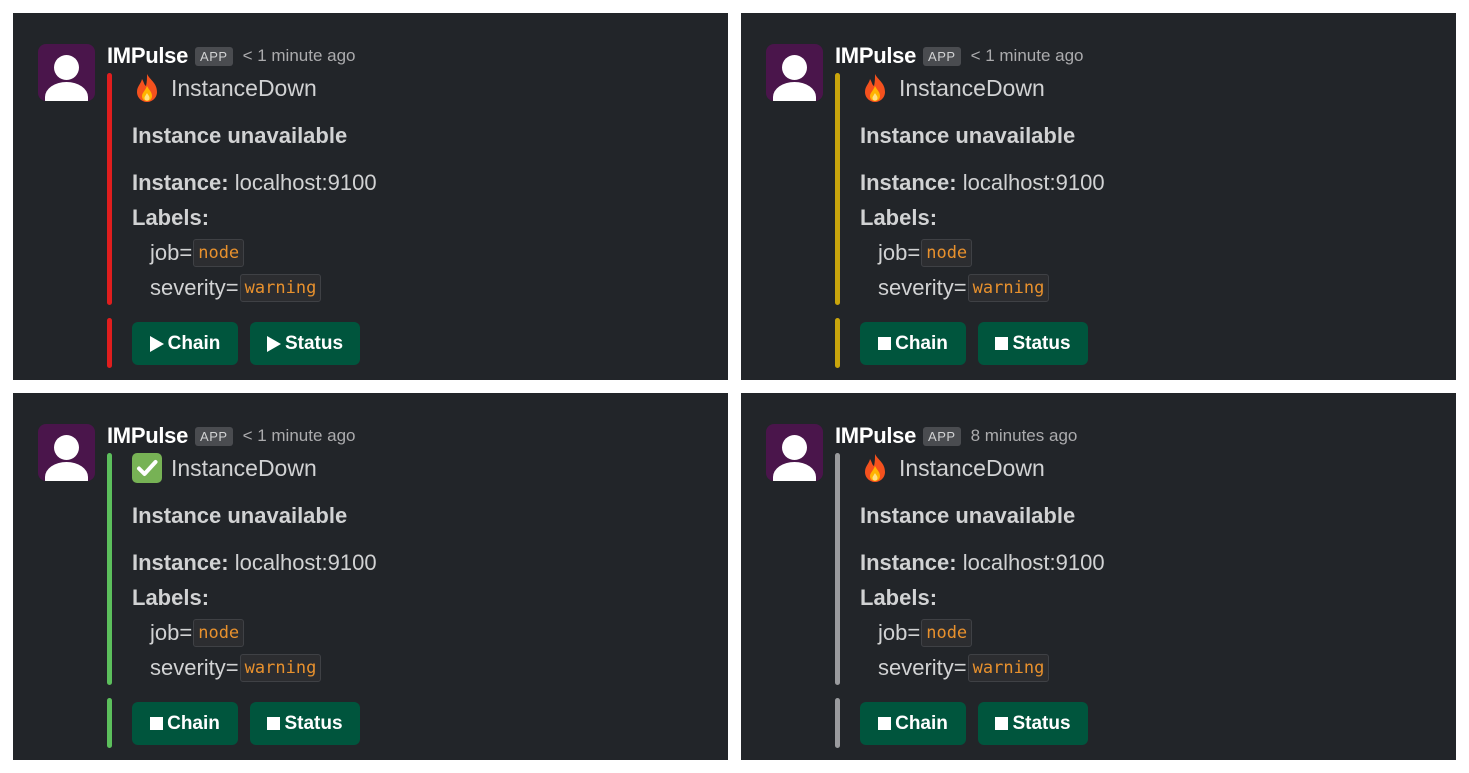 This screenshot has width=1469, height=773. I want to click on timestamp: 8 minutes ago, so click(1024, 436).